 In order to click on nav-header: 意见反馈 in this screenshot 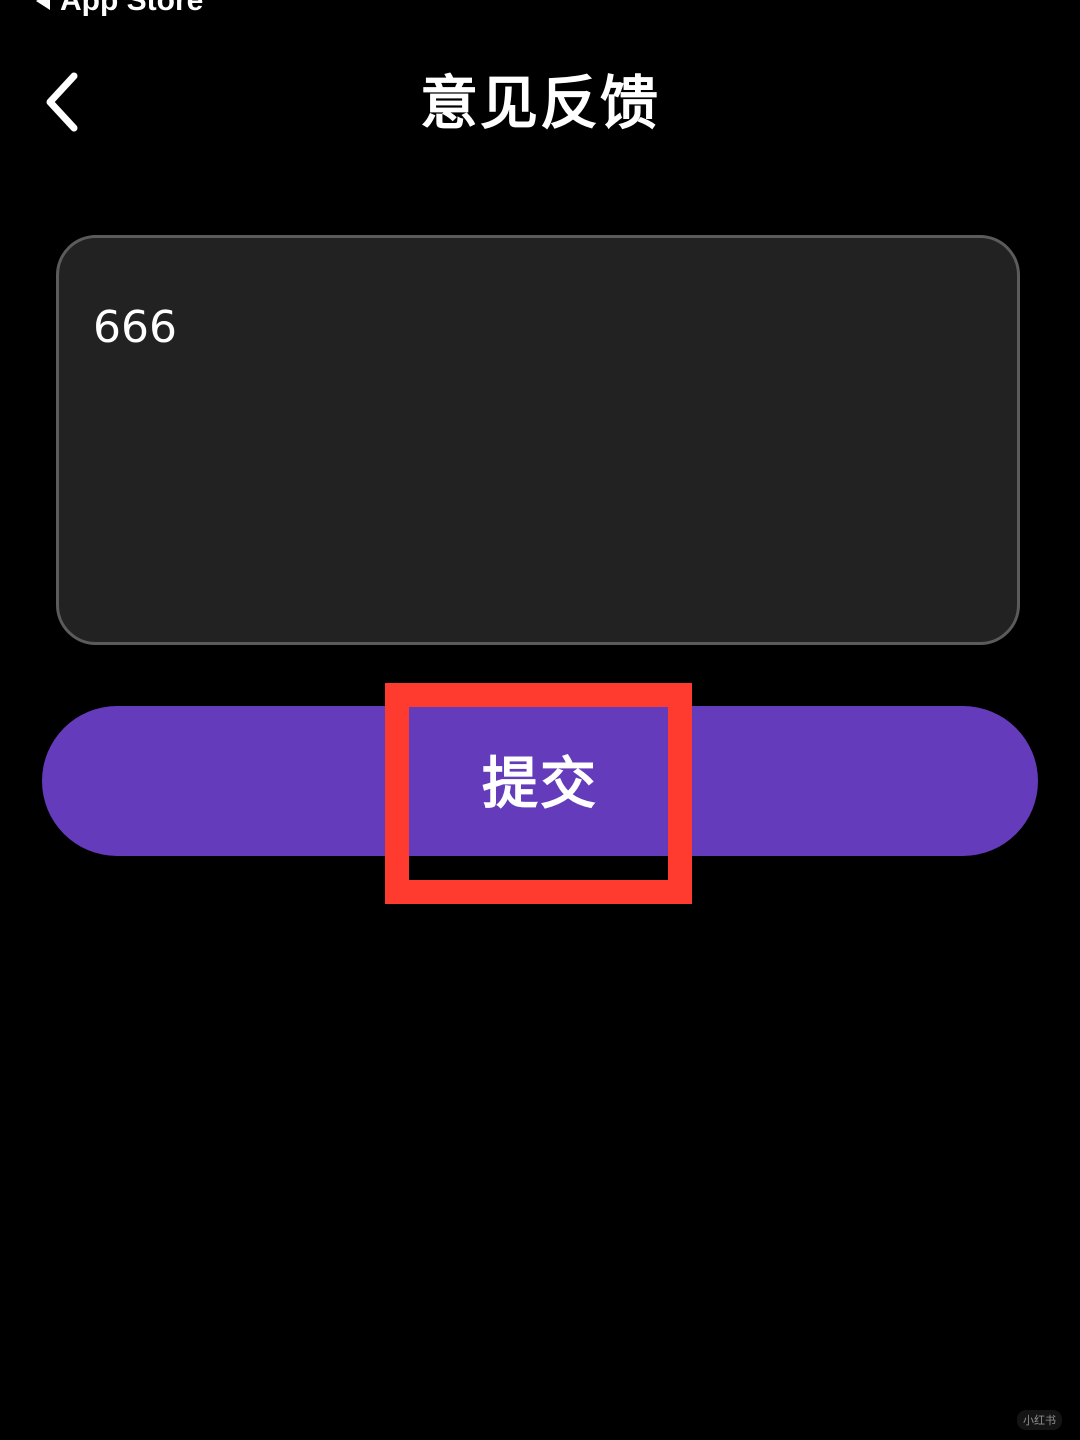, I will do `click(540, 105)`.